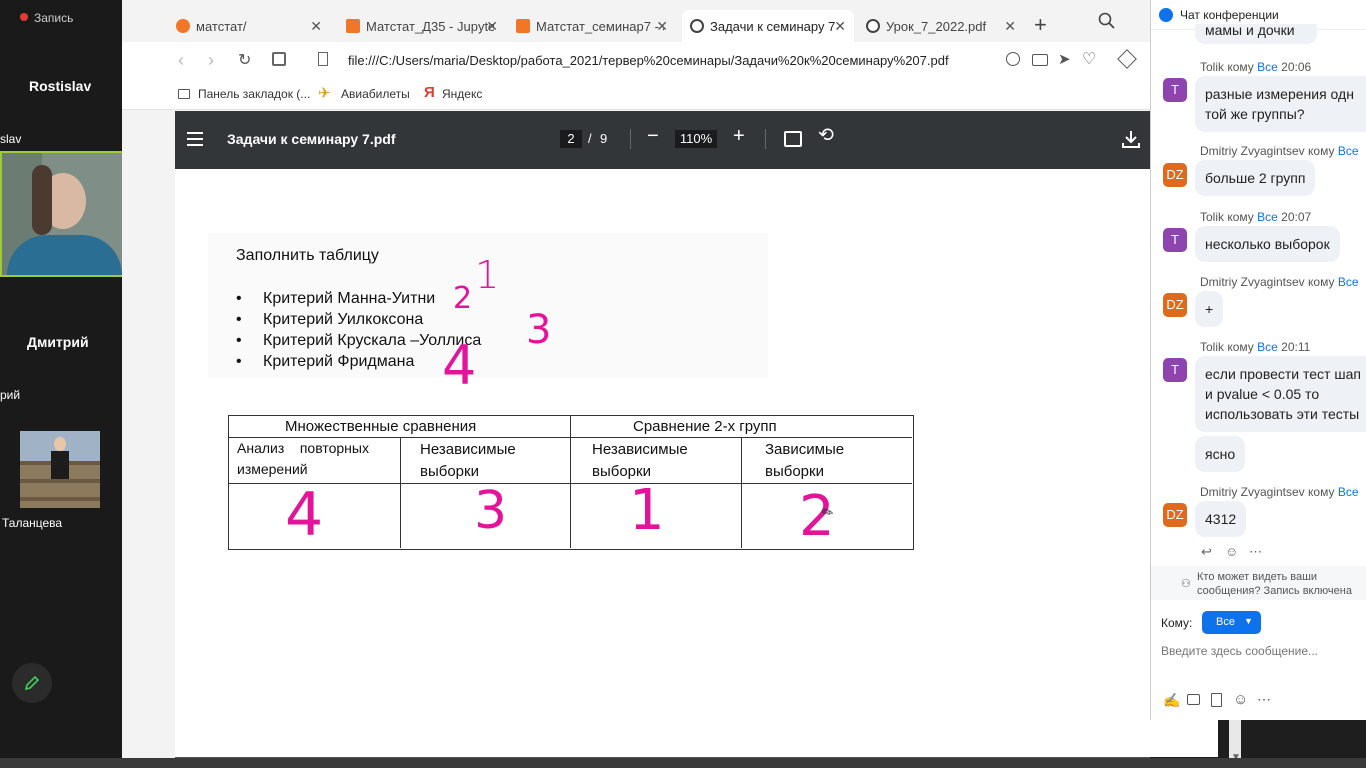 This screenshot has height=768, width=1366. I want to click on tab-title: матстат/, so click(221, 26).